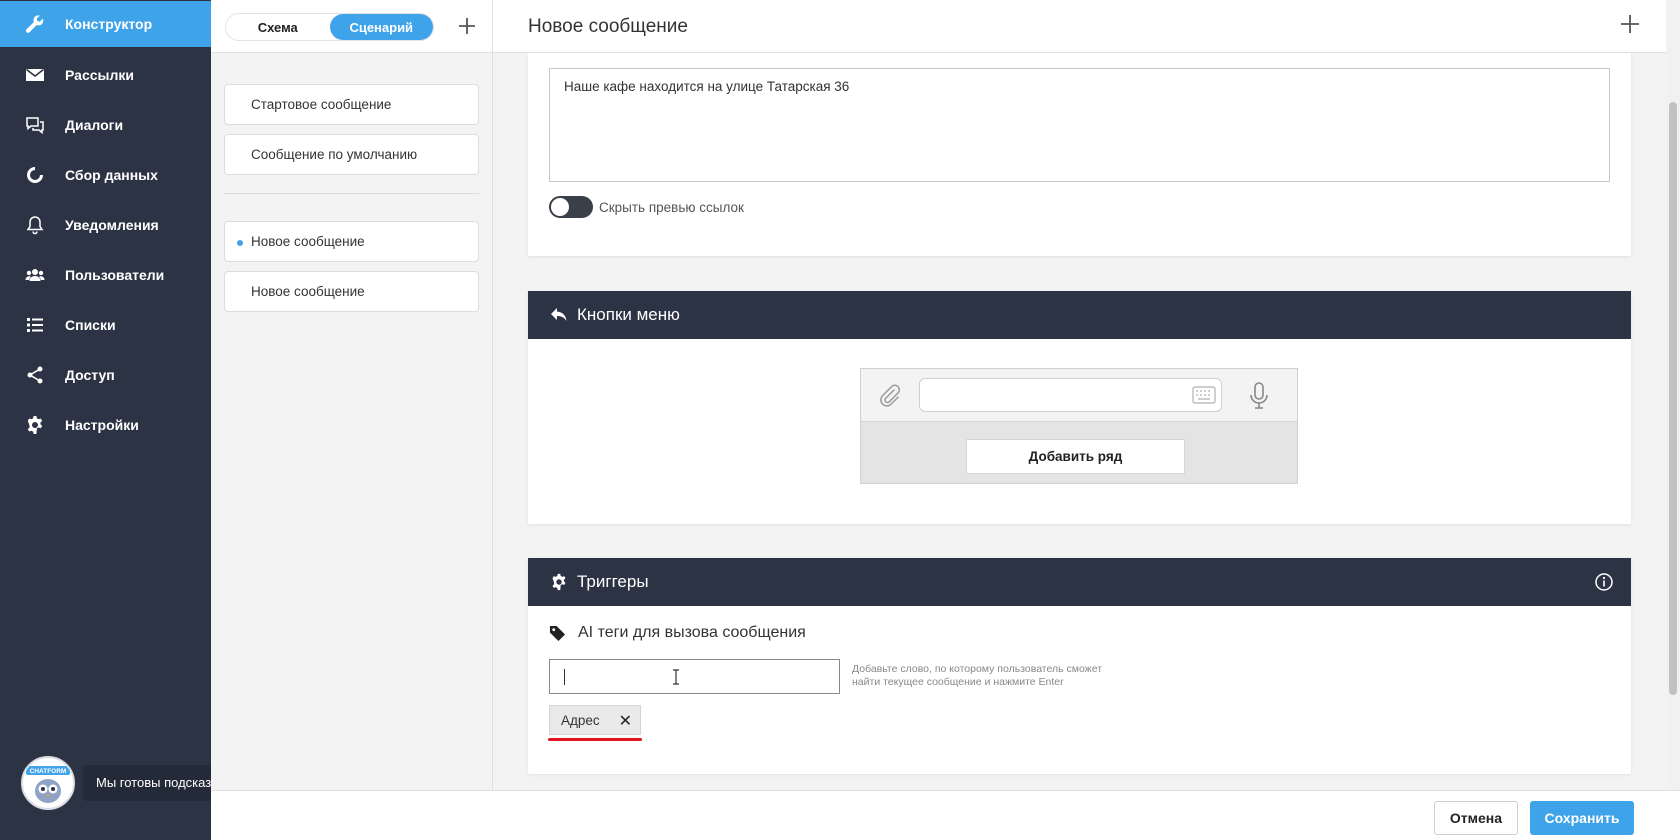 The height and width of the screenshot is (840, 1680). I want to click on add-row-button: Добавить ряд, so click(1075, 456).